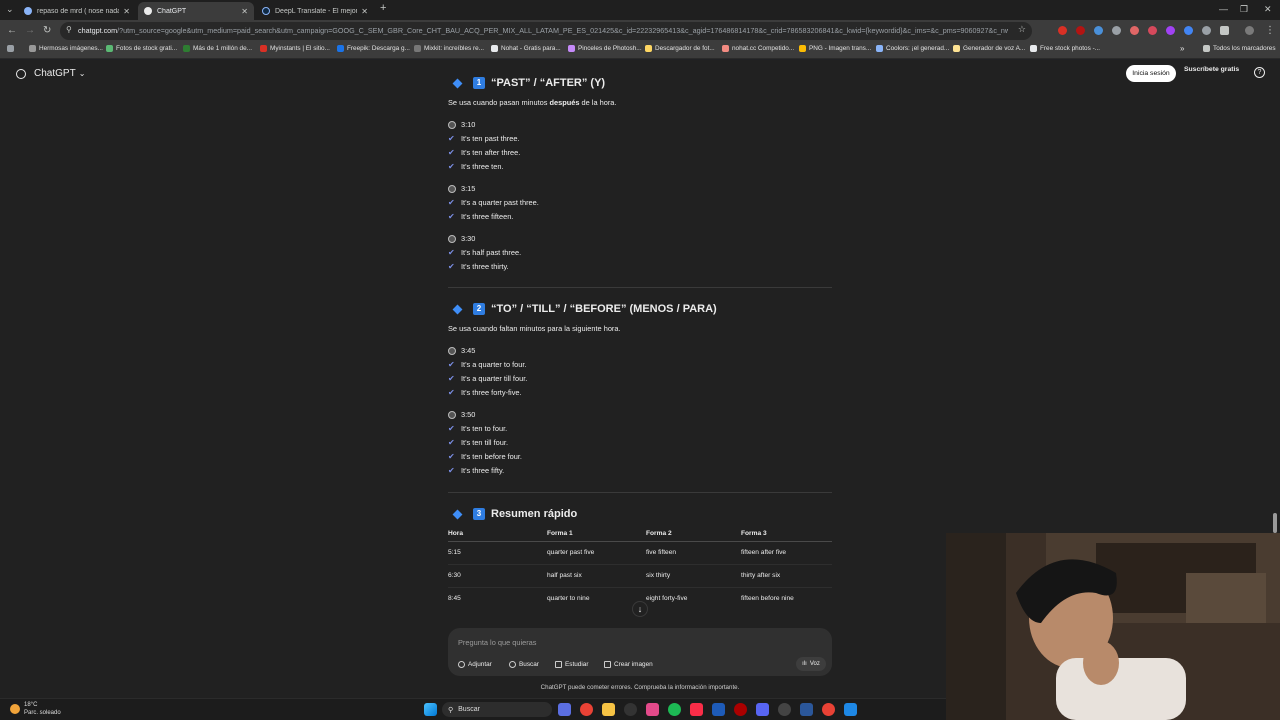 The width and height of the screenshot is (1280, 720). Describe the element at coordinates (767, 598) in the screenshot. I see `table-cell: fifteen before nine` at that location.